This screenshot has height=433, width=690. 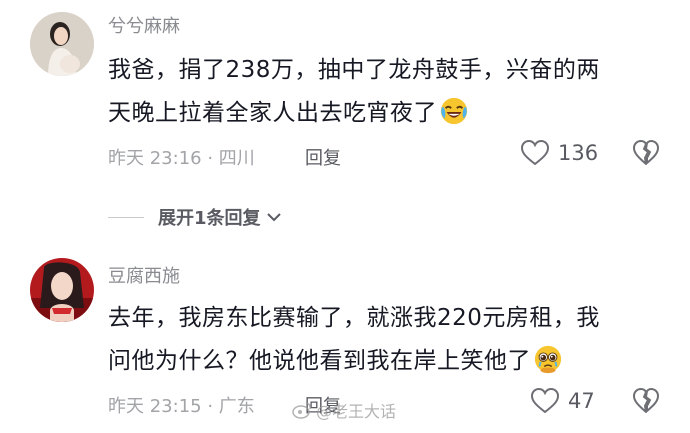 What do you see at coordinates (301, 410) in the screenshot?
I see `weibo-logo-icon` at bounding box center [301, 410].